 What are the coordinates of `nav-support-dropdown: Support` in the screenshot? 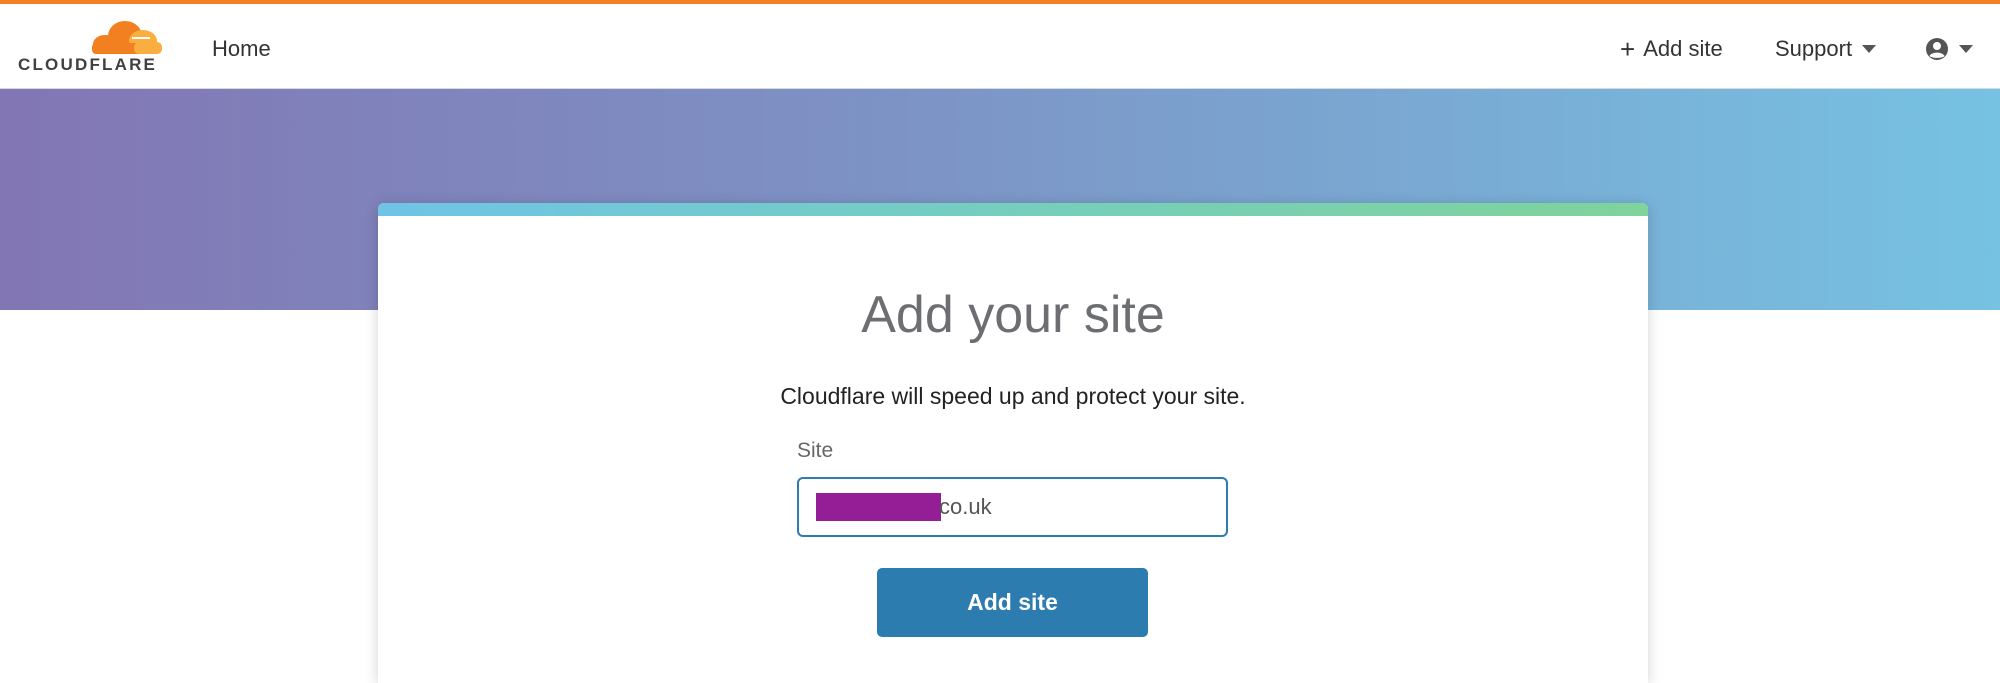 It's located at (1826, 49).